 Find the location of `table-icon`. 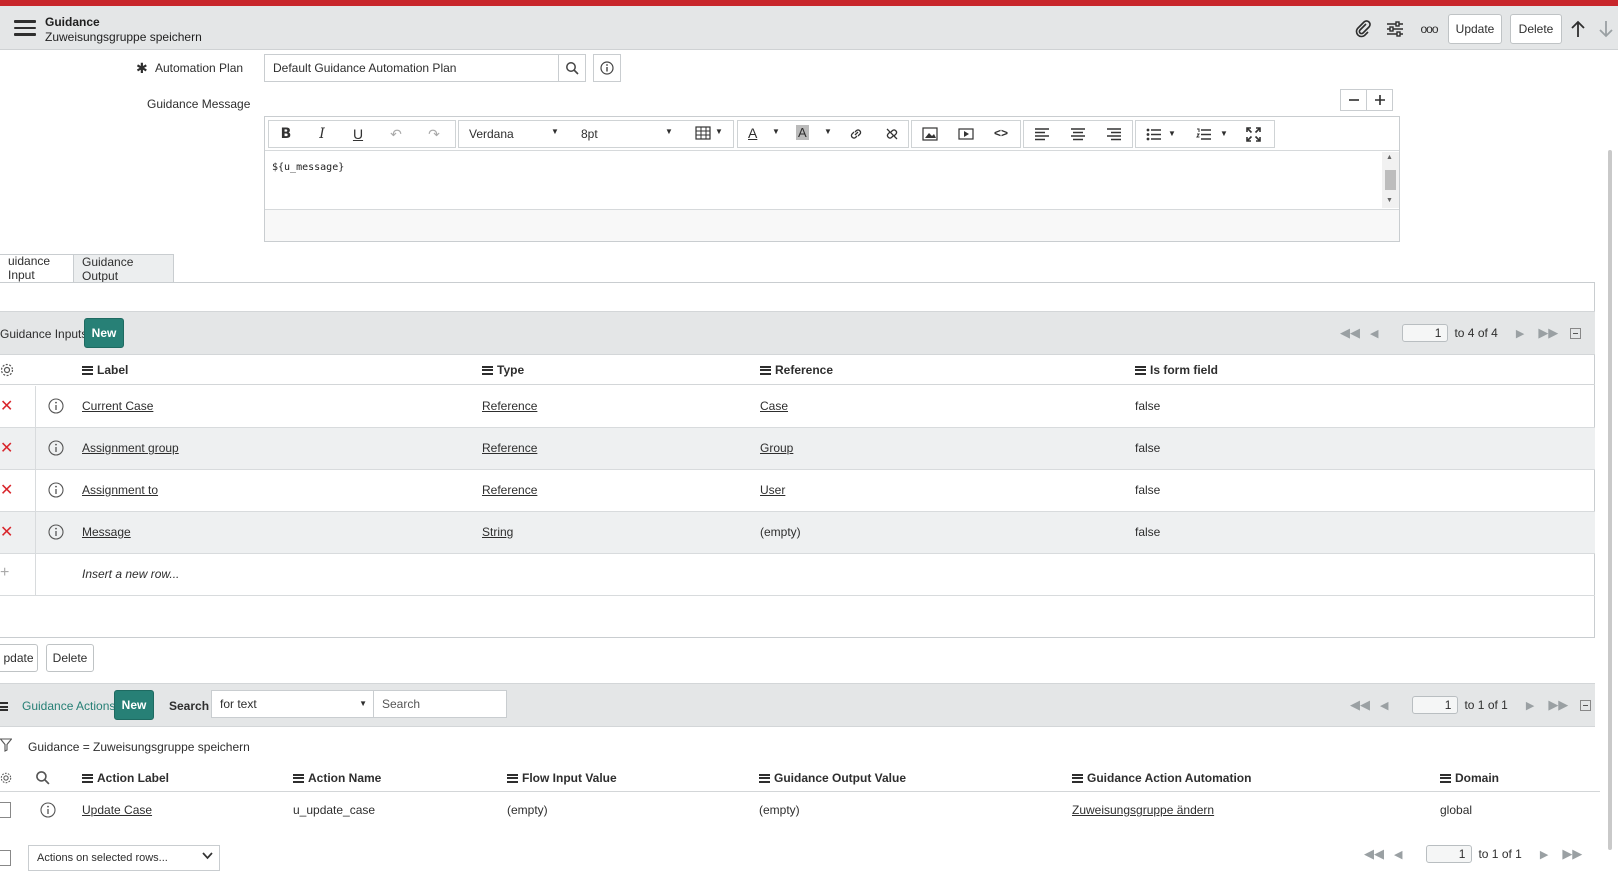

table-icon is located at coordinates (703, 134).